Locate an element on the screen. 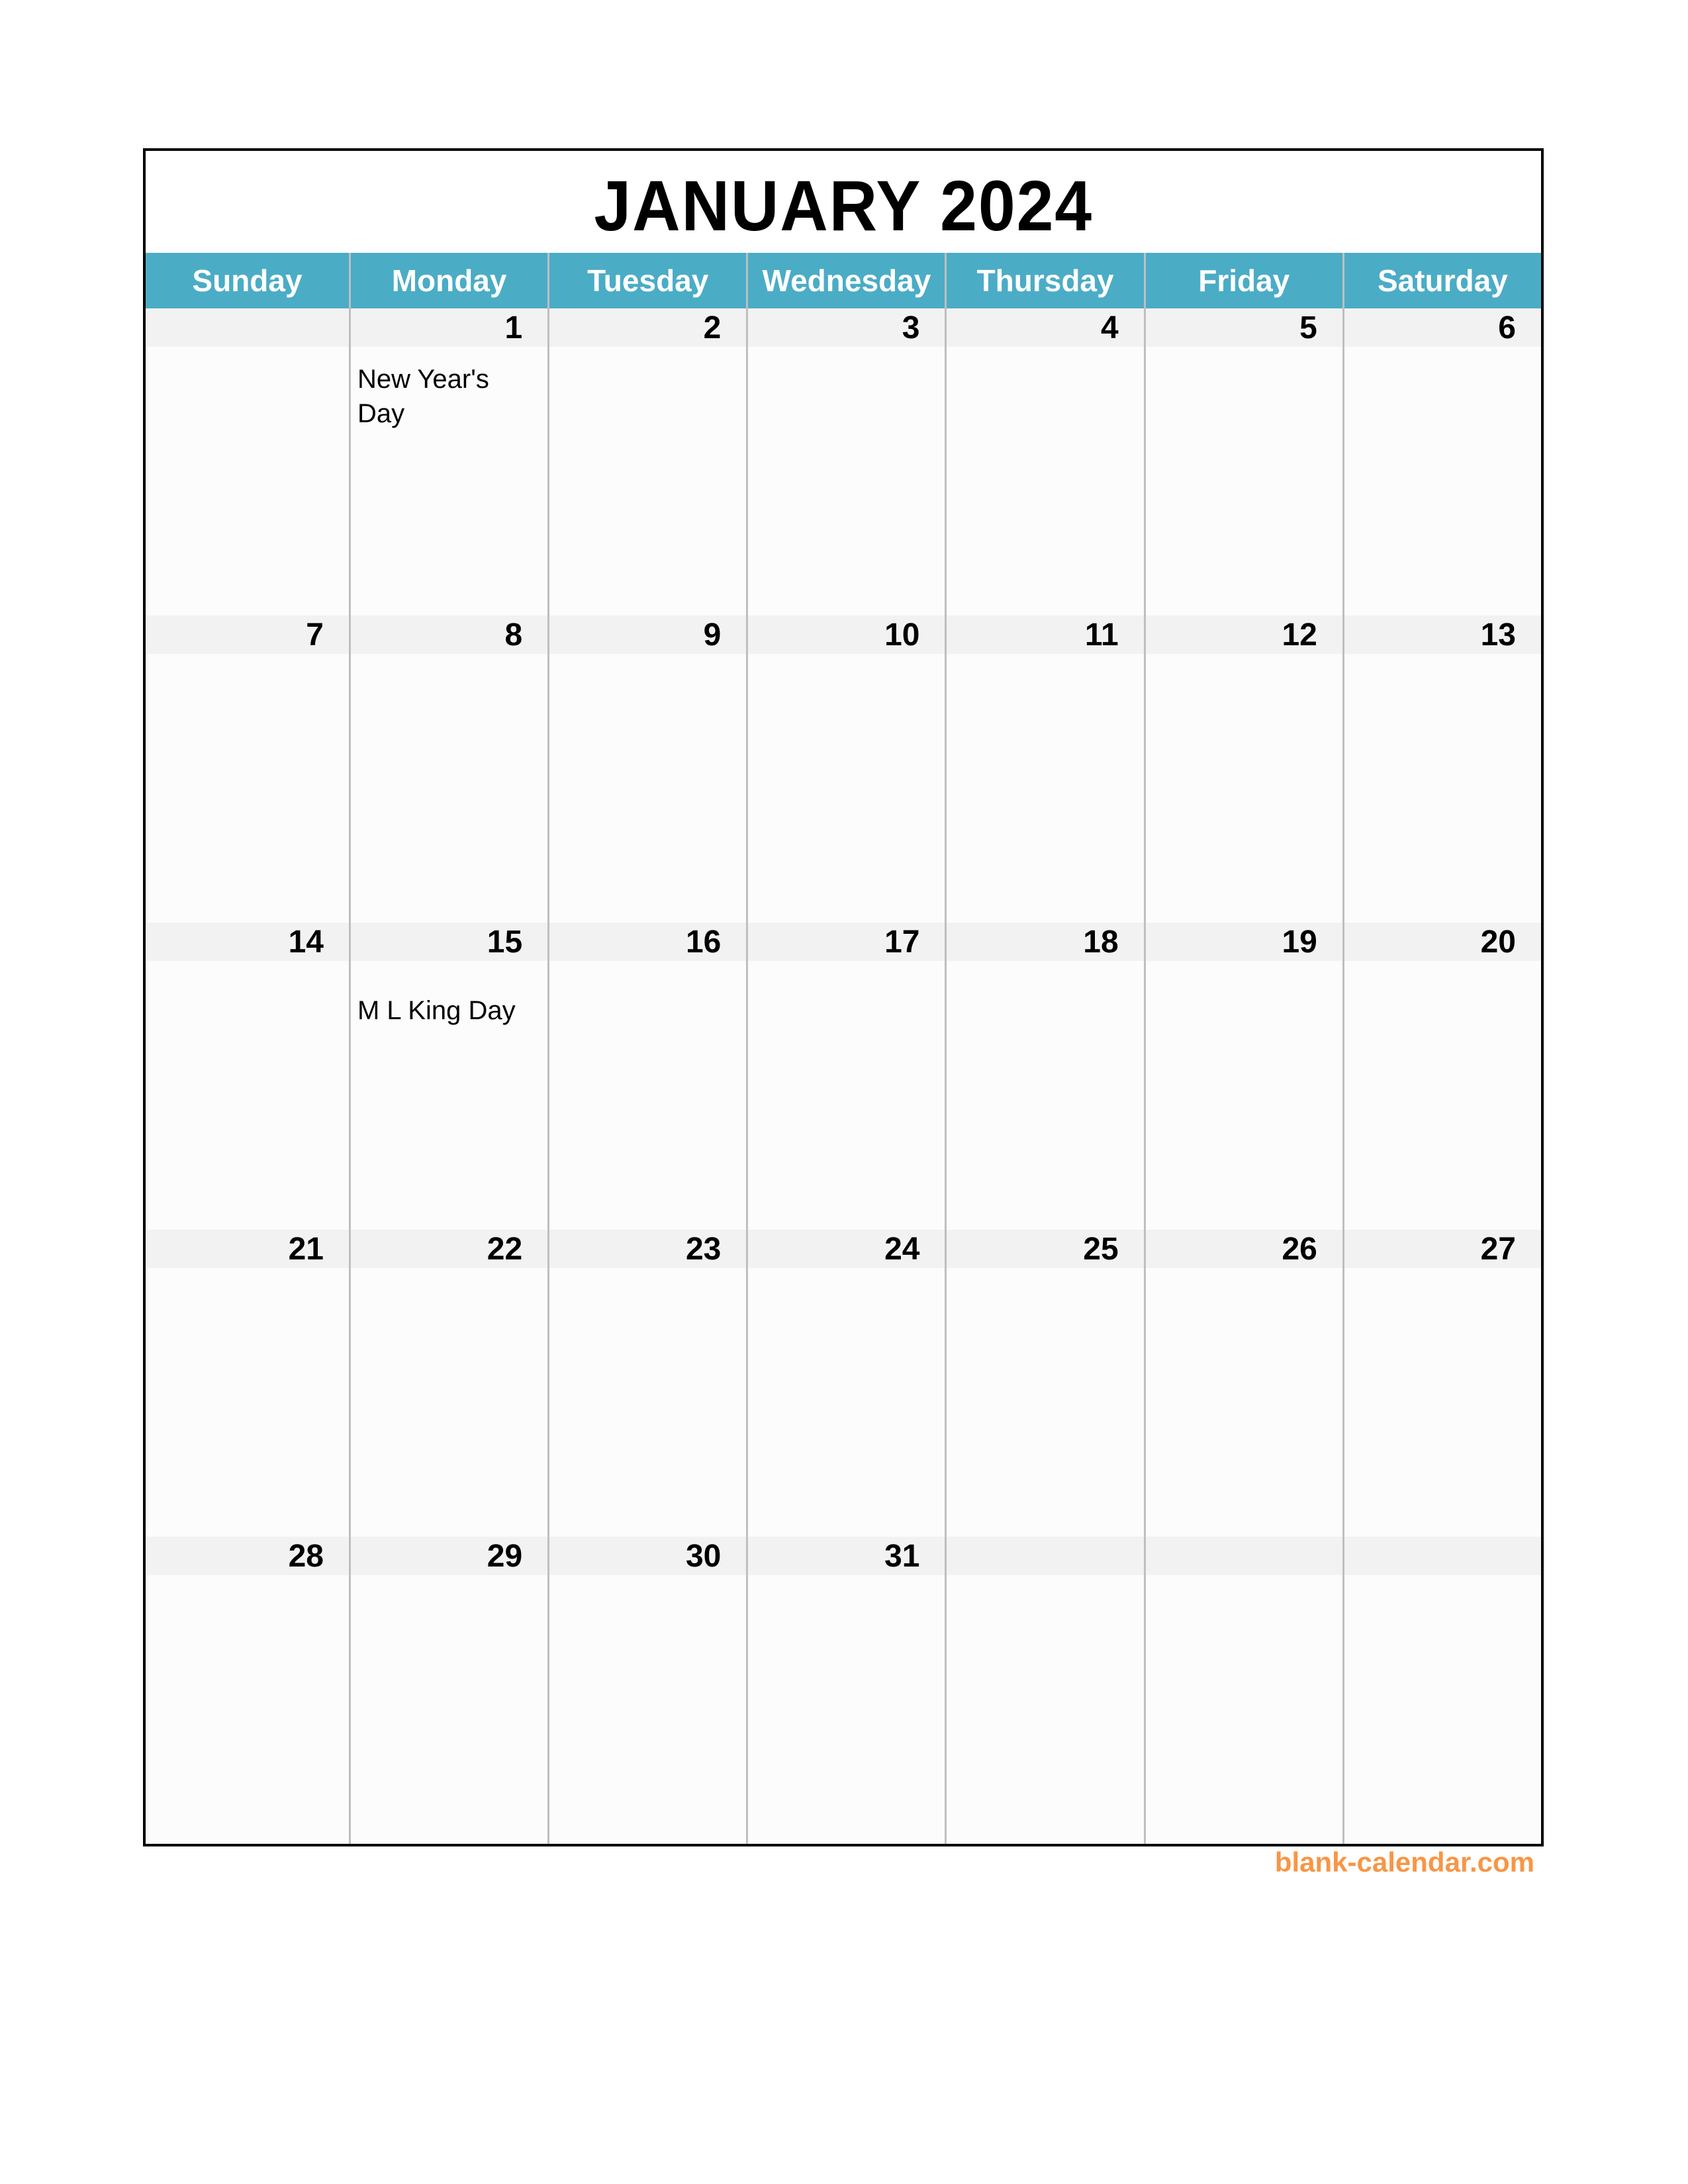 The width and height of the screenshot is (1688, 2184). day-number: 26 is located at coordinates (1243, 1249).